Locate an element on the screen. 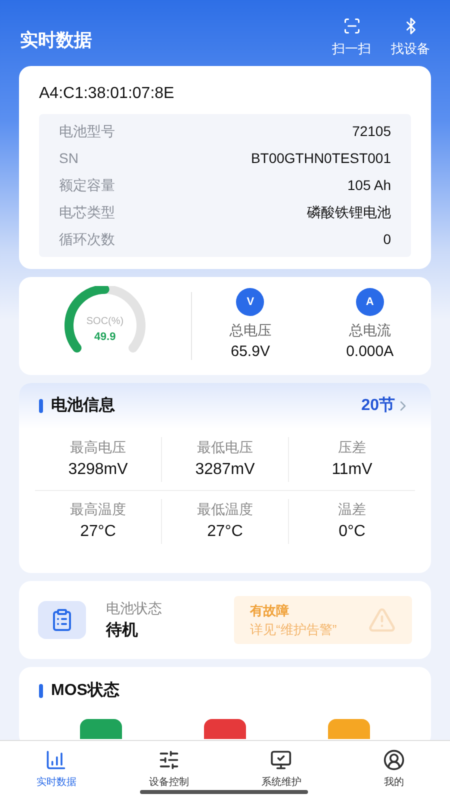 This screenshot has width=450, height=800. warning-icon is located at coordinates (382, 620).